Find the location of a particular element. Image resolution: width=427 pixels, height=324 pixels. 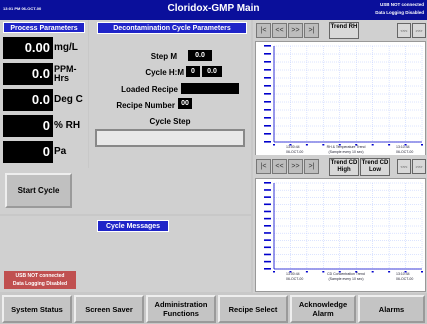

recipe-number-label: Recipe Number is located at coordinates (145, 105).